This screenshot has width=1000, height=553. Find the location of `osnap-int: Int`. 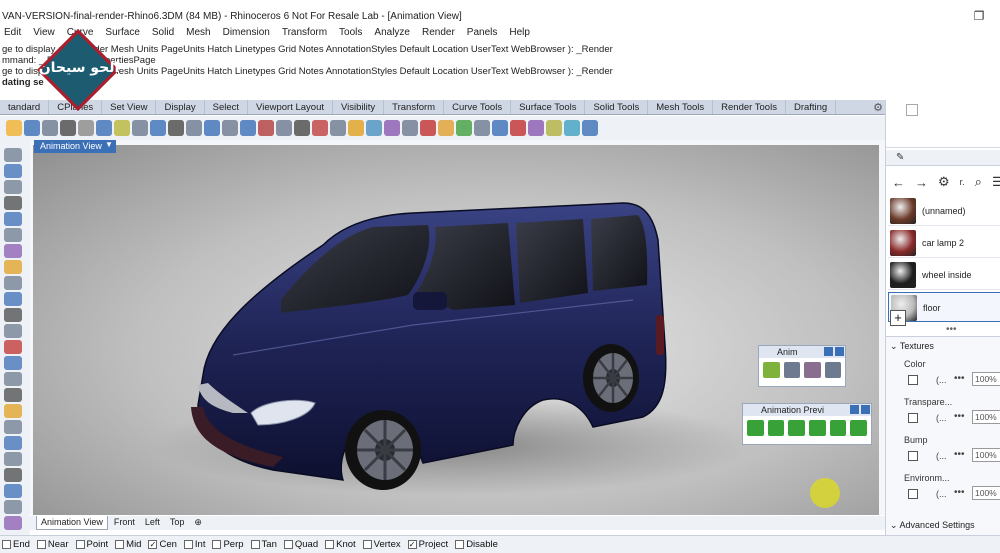

osnap-int: Int is located at coordinates (194, 544).